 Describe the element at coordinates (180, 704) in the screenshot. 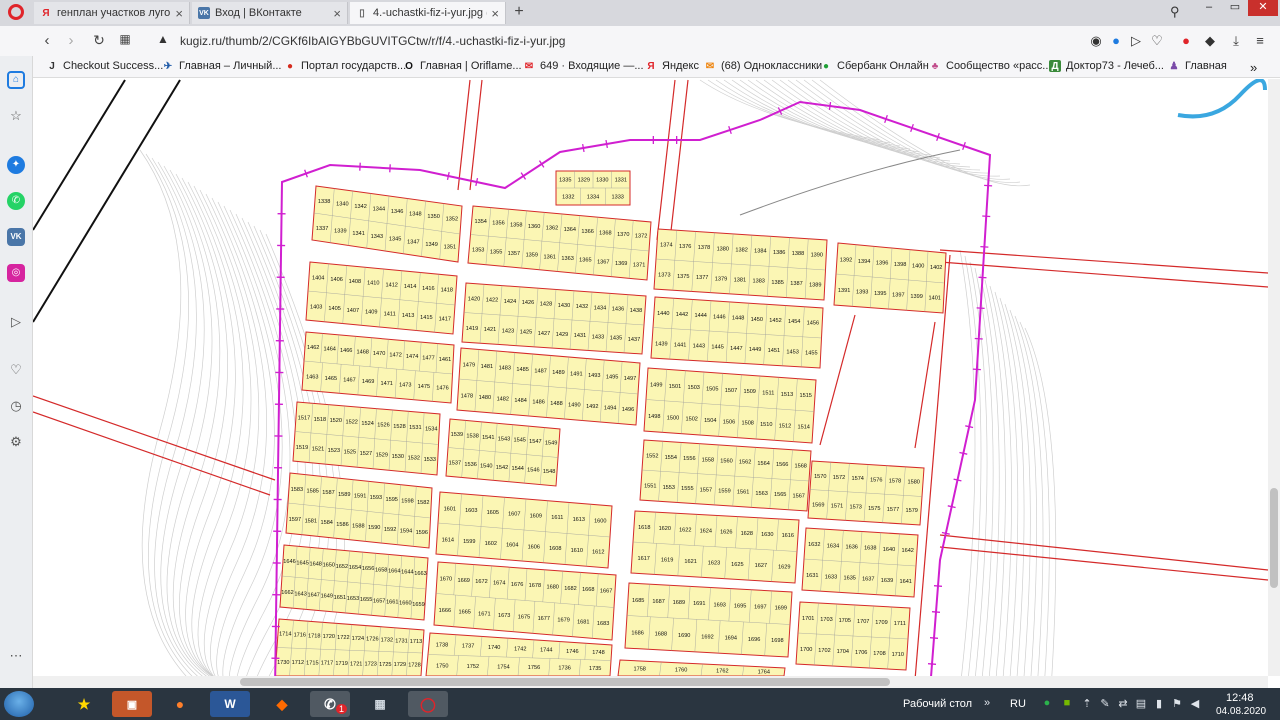

I see `firefox-icon: ●` at that location.